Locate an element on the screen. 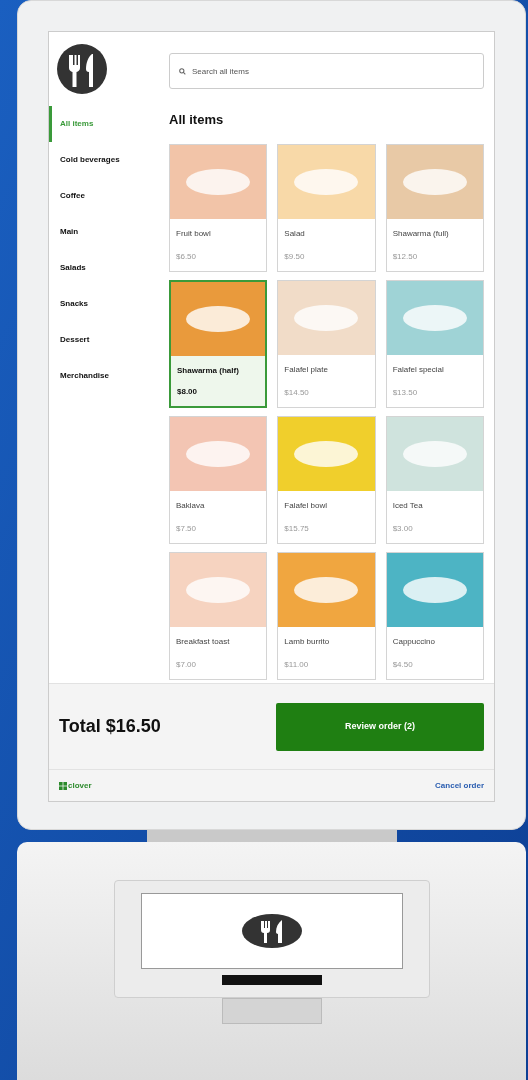 Image resolution: width=528 pixels, height=1080 pixels. cancel-order-link: Cancel order is located at coordinates (459, 785).